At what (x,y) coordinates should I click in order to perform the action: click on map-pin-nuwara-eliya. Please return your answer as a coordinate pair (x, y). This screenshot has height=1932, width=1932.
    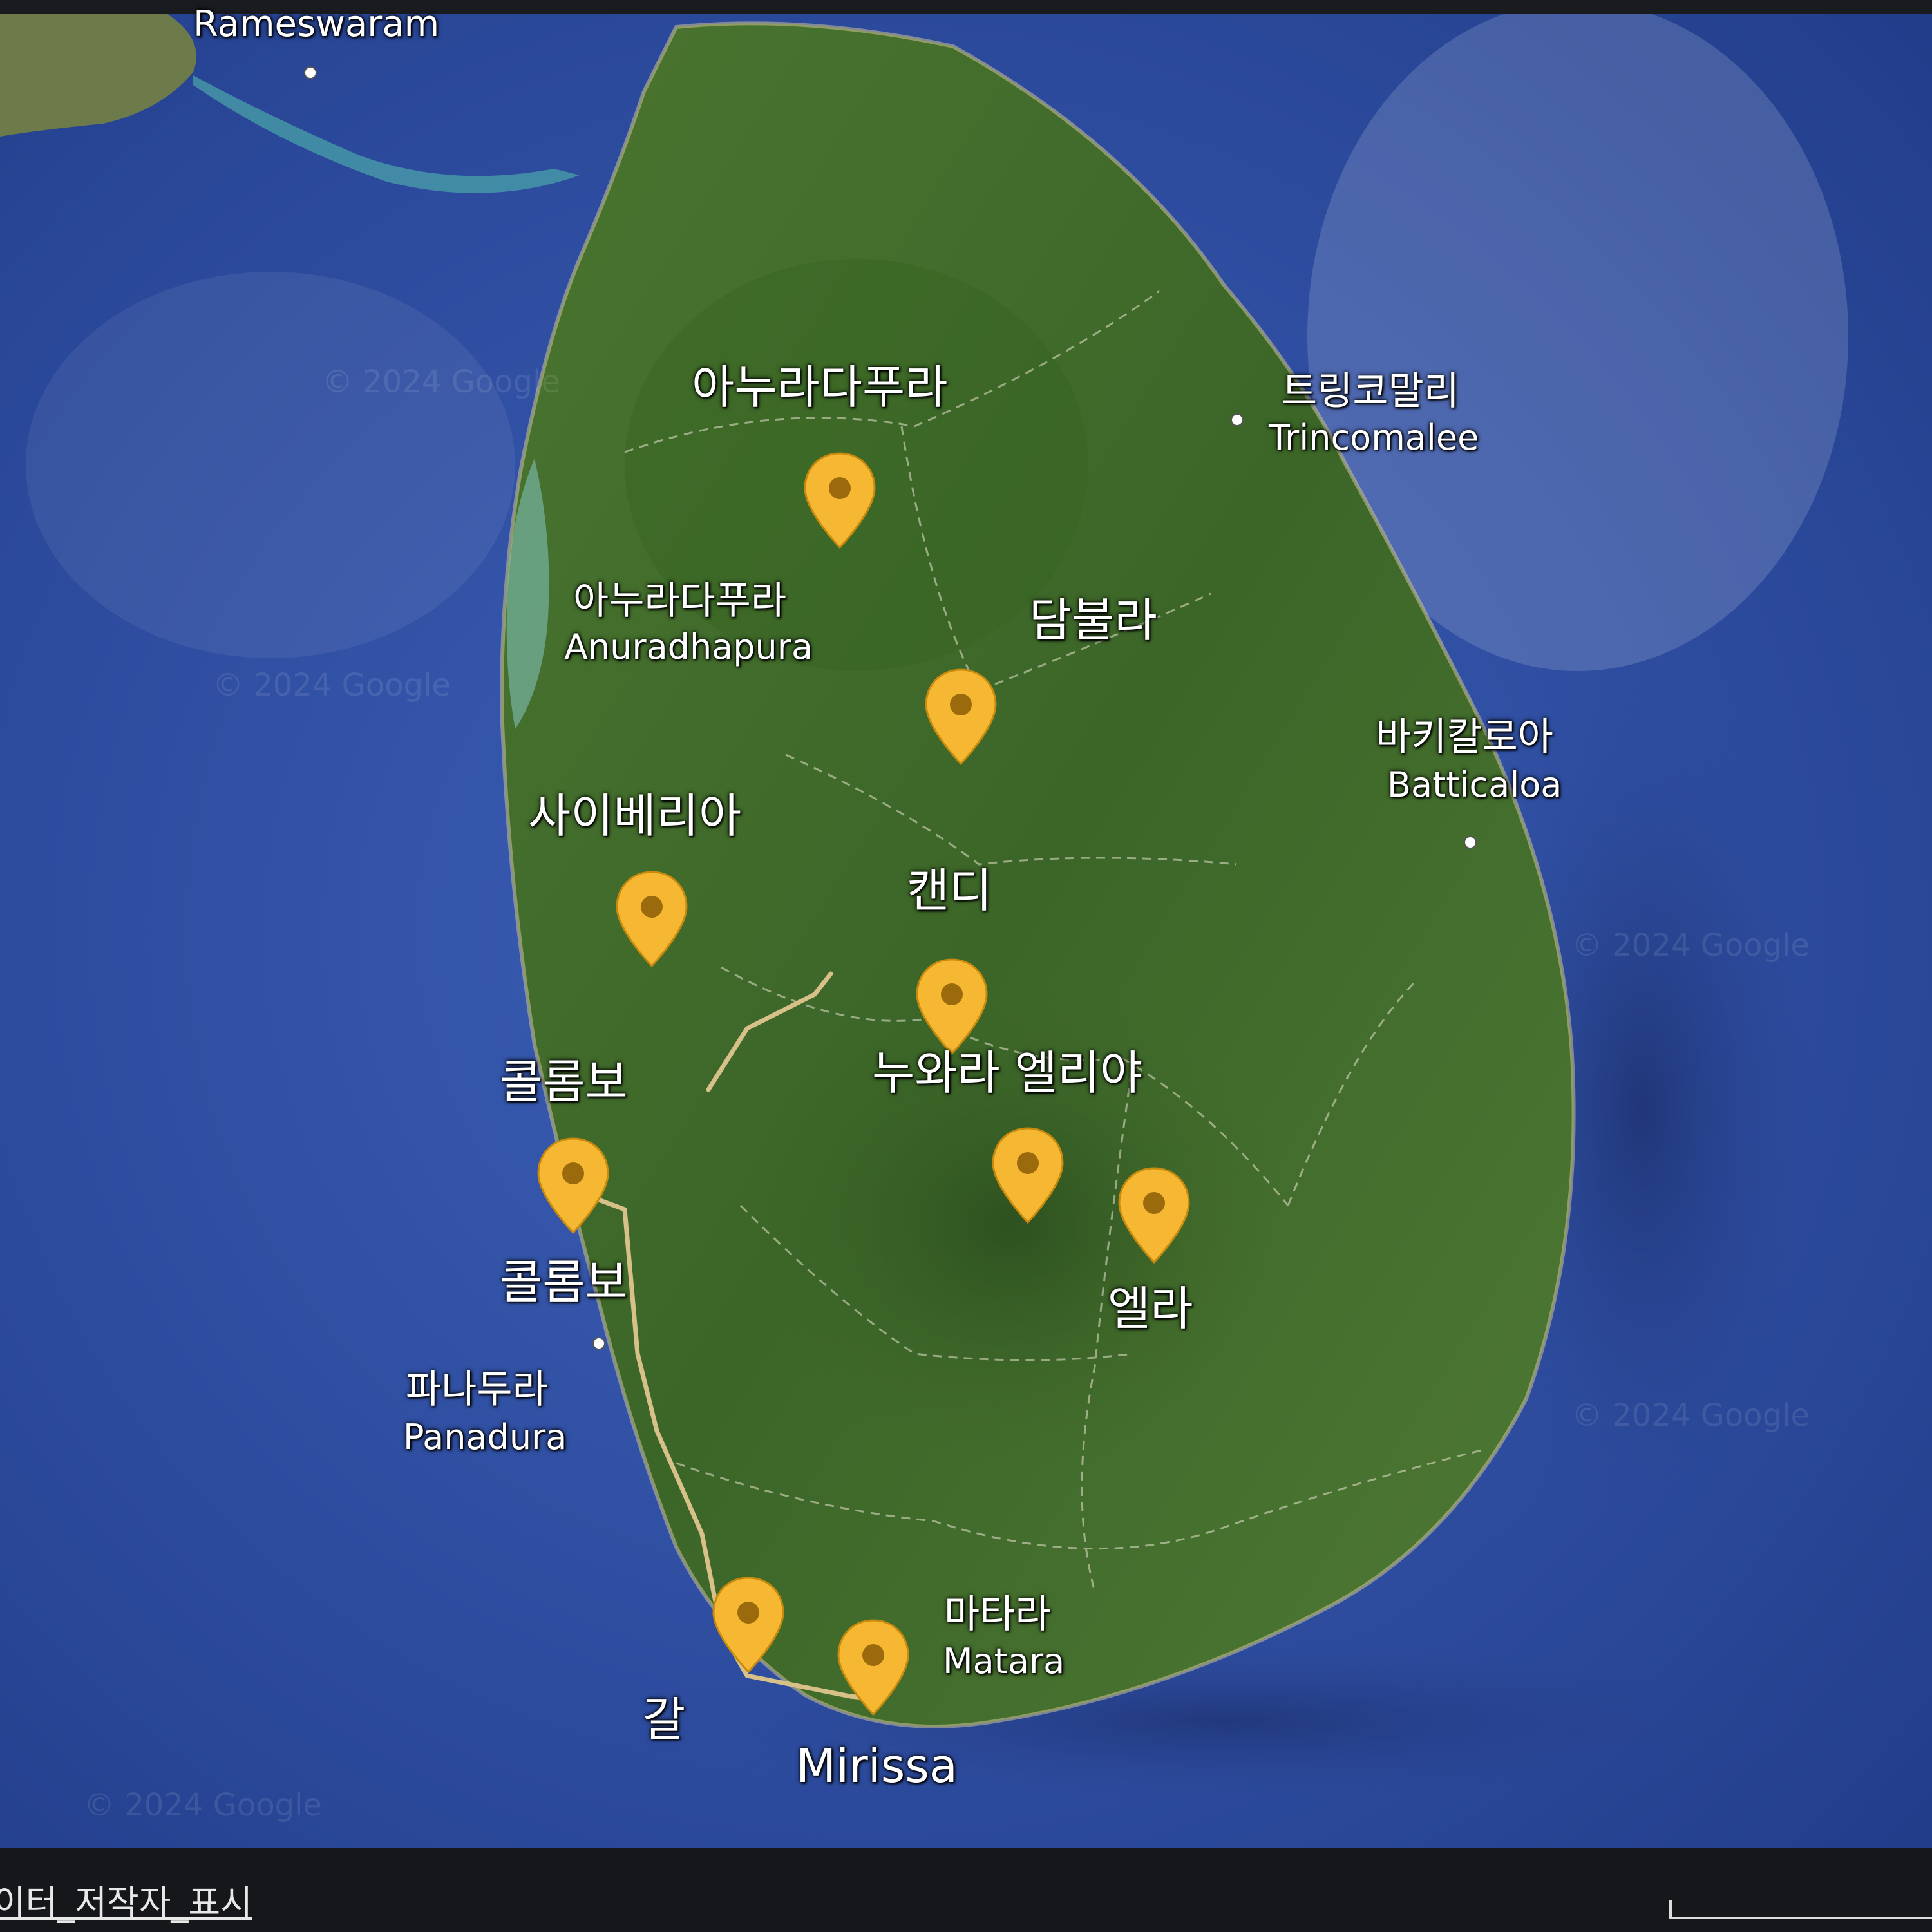
    Looking at the image, I should click on (1027, 1177).